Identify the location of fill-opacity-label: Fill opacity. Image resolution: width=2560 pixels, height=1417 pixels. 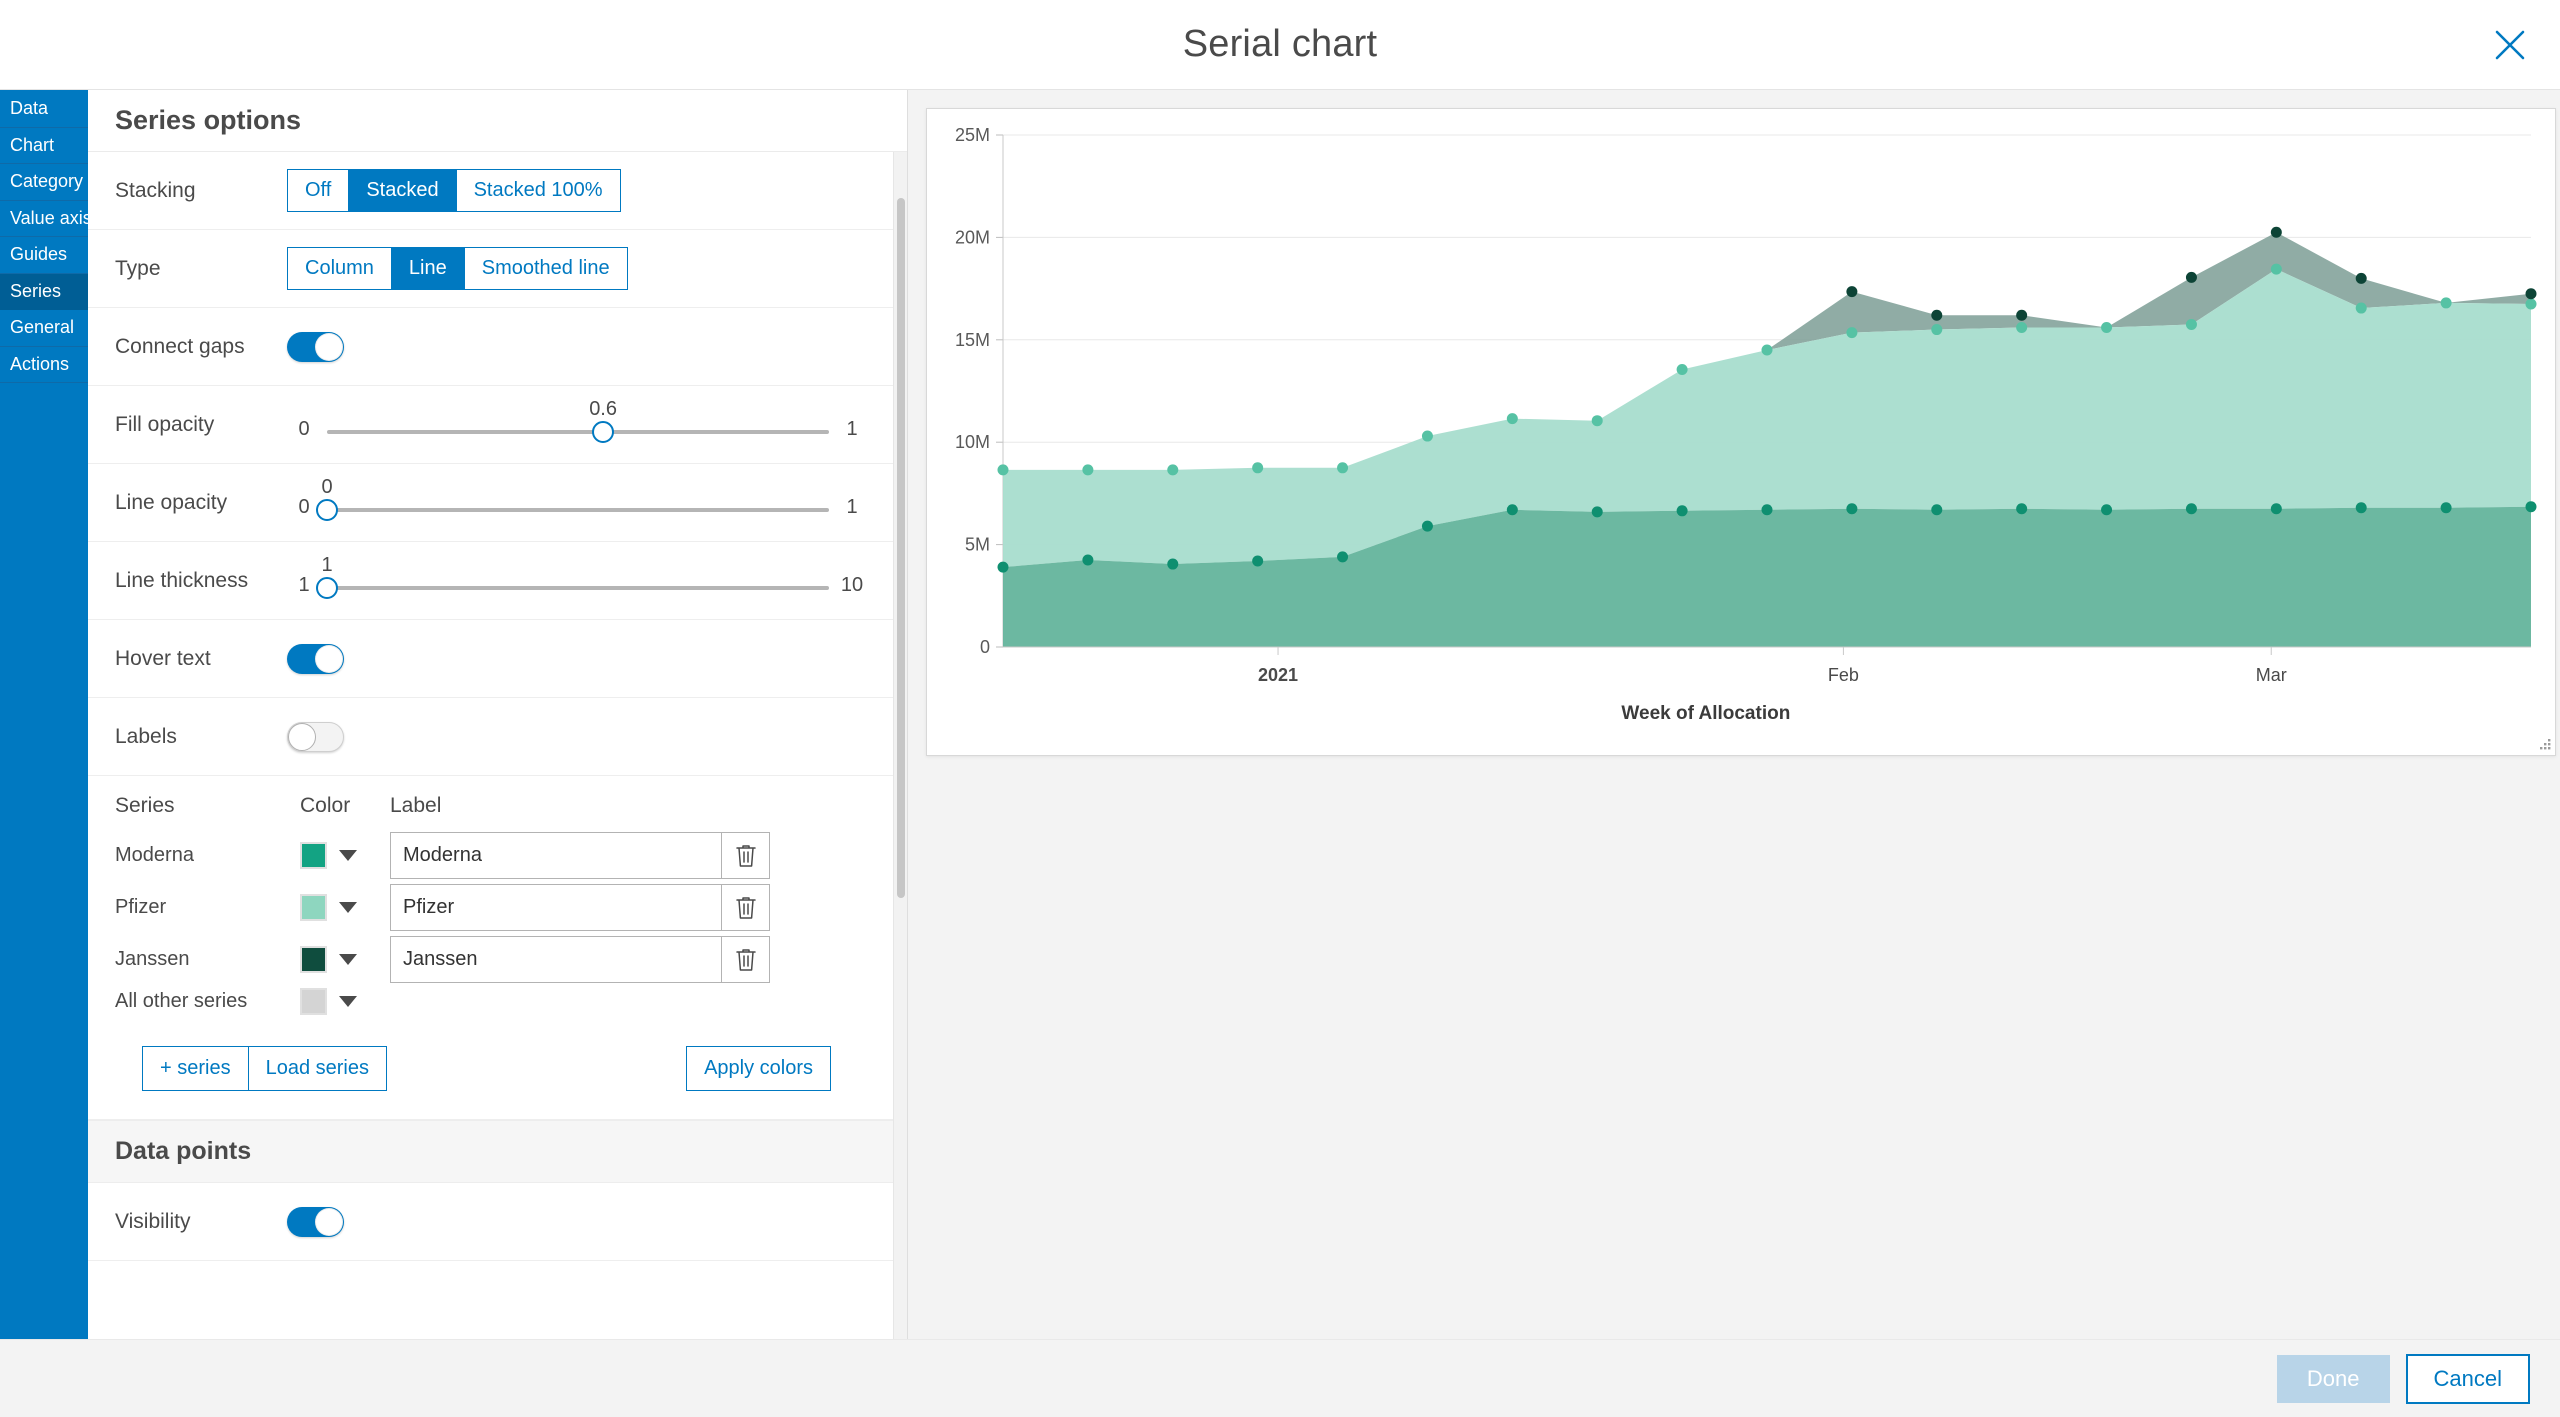
(165, 424).